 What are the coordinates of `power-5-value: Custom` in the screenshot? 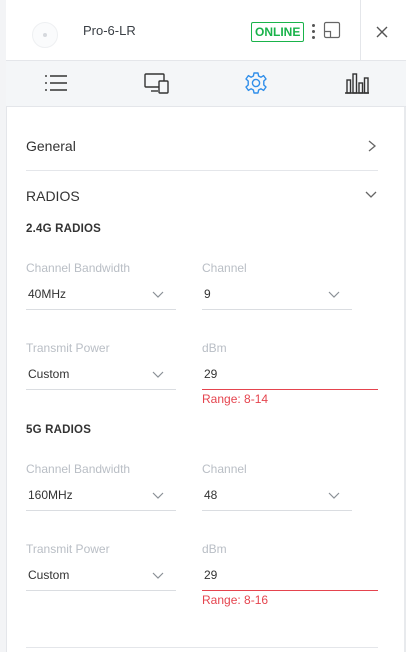 It's located at (49, 575).